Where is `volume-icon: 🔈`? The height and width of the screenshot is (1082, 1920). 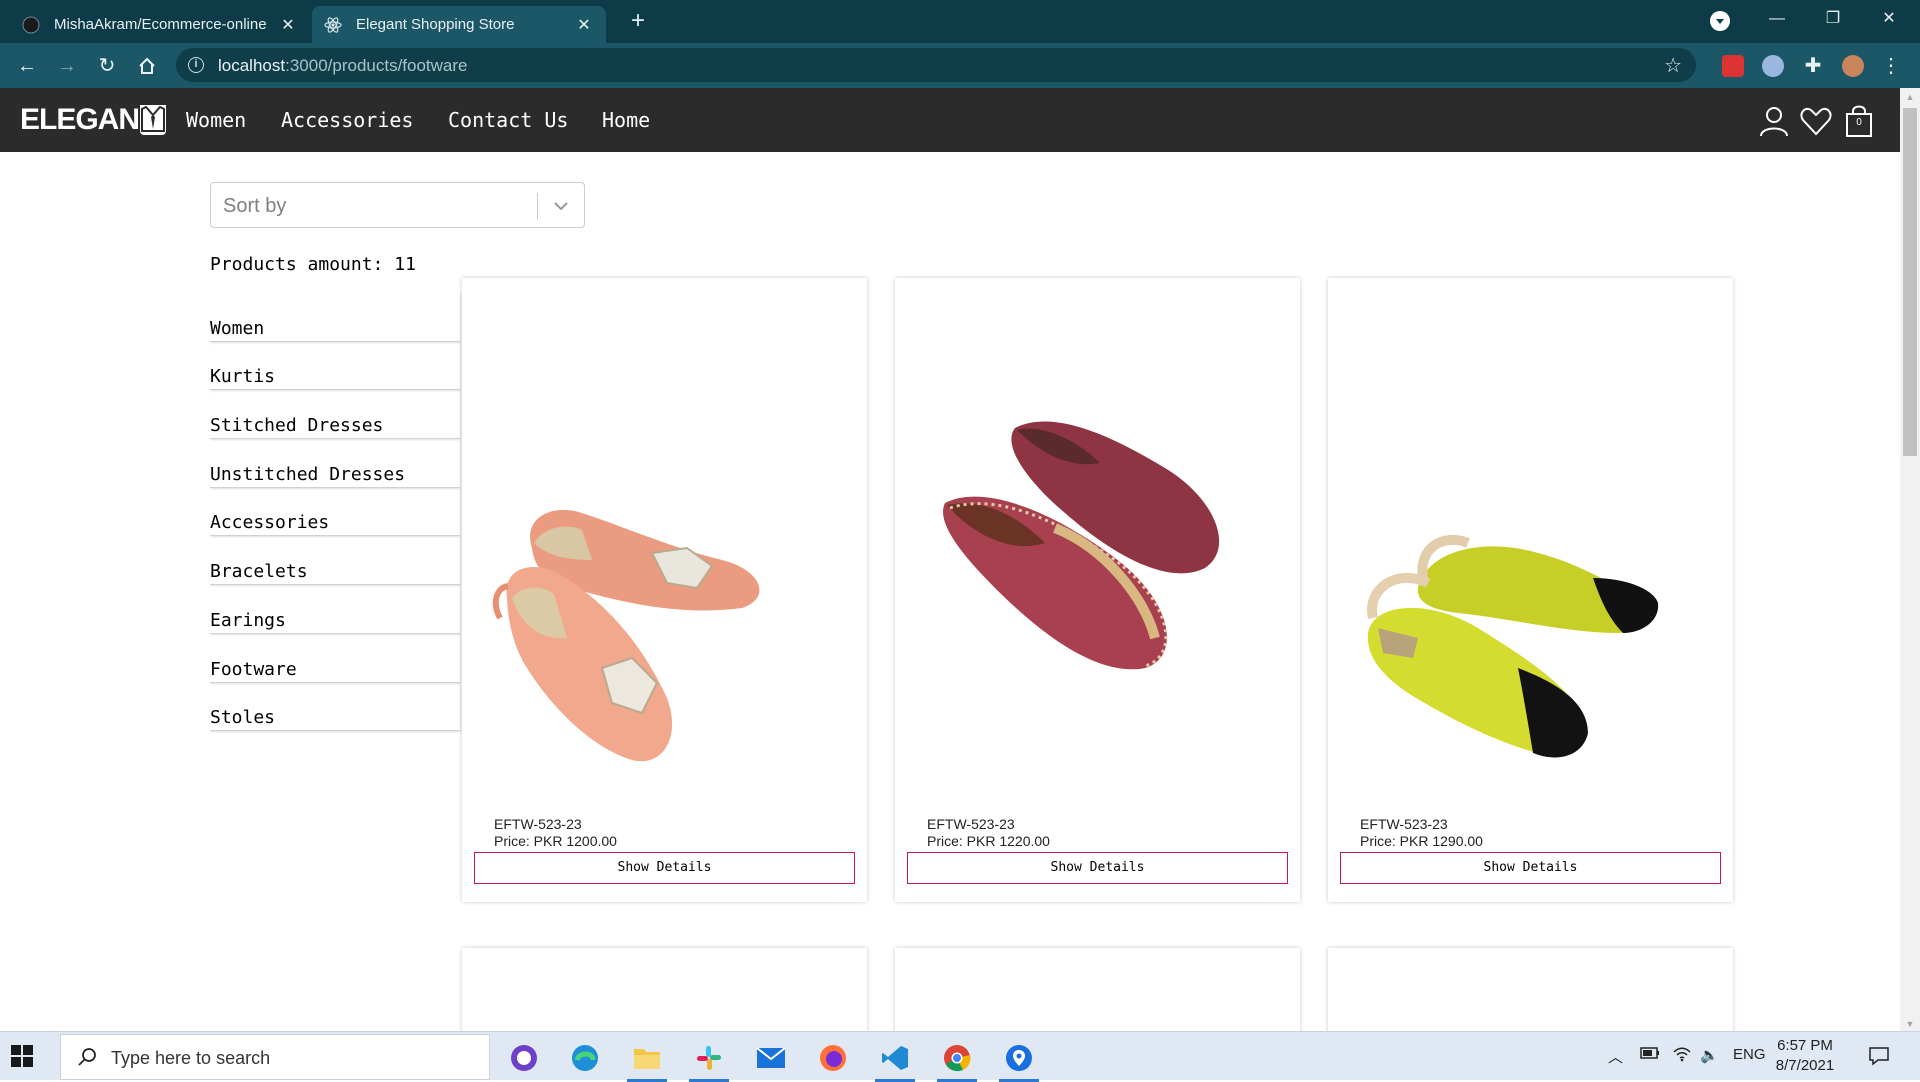
volume-icon: 🔈 is located at coordinates (1709, 1055).